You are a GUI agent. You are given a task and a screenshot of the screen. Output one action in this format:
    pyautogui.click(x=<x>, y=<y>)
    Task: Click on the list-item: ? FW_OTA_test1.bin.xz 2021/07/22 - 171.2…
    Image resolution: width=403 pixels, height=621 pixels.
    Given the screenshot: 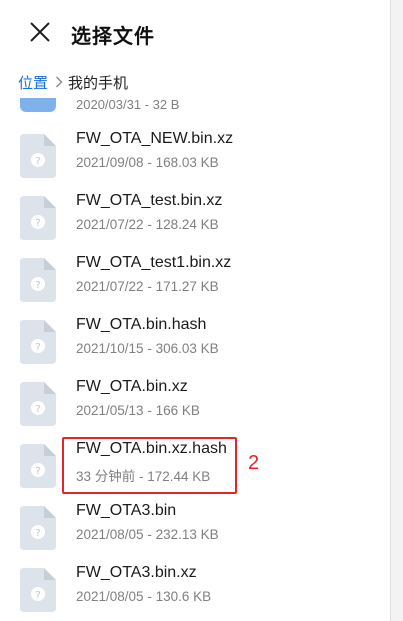 What is the action you would take?
    pyautogui.click(x=195, y=281)
    